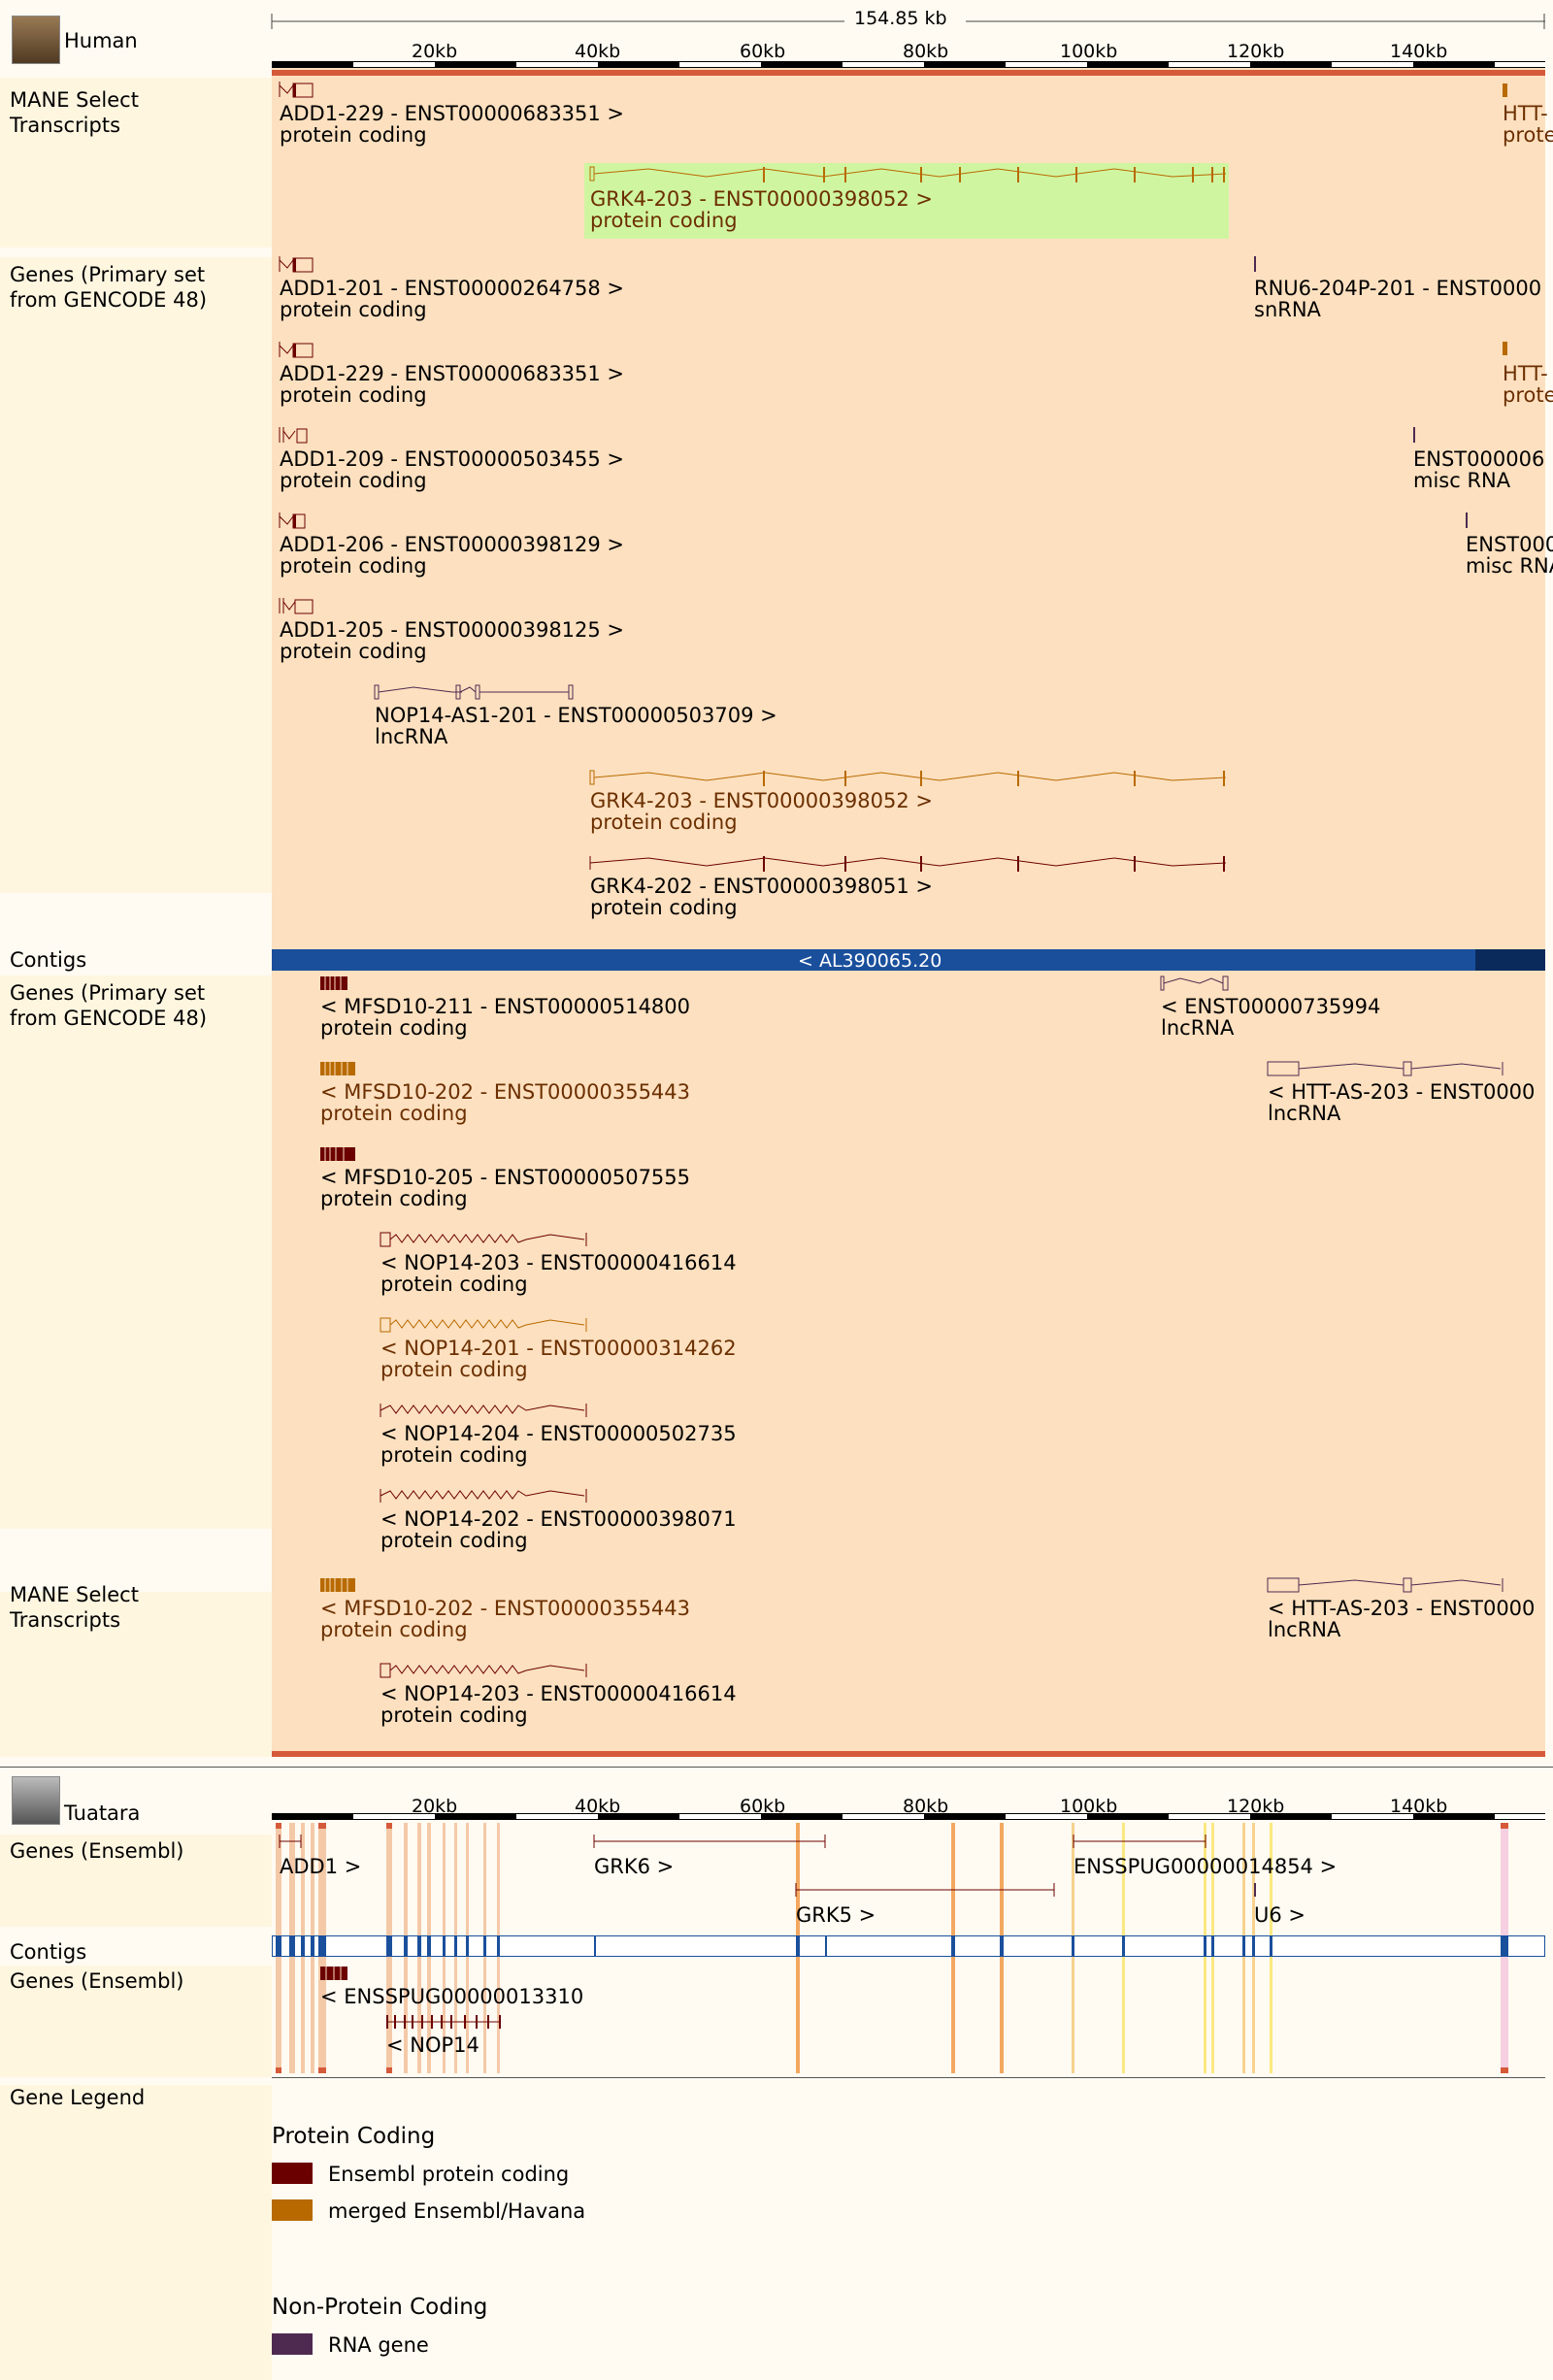 This screenshot has height=2380, width=1553. I want to click on feature-label: < MFSD10-205 - ENST00000507555, so click(505, 1178).